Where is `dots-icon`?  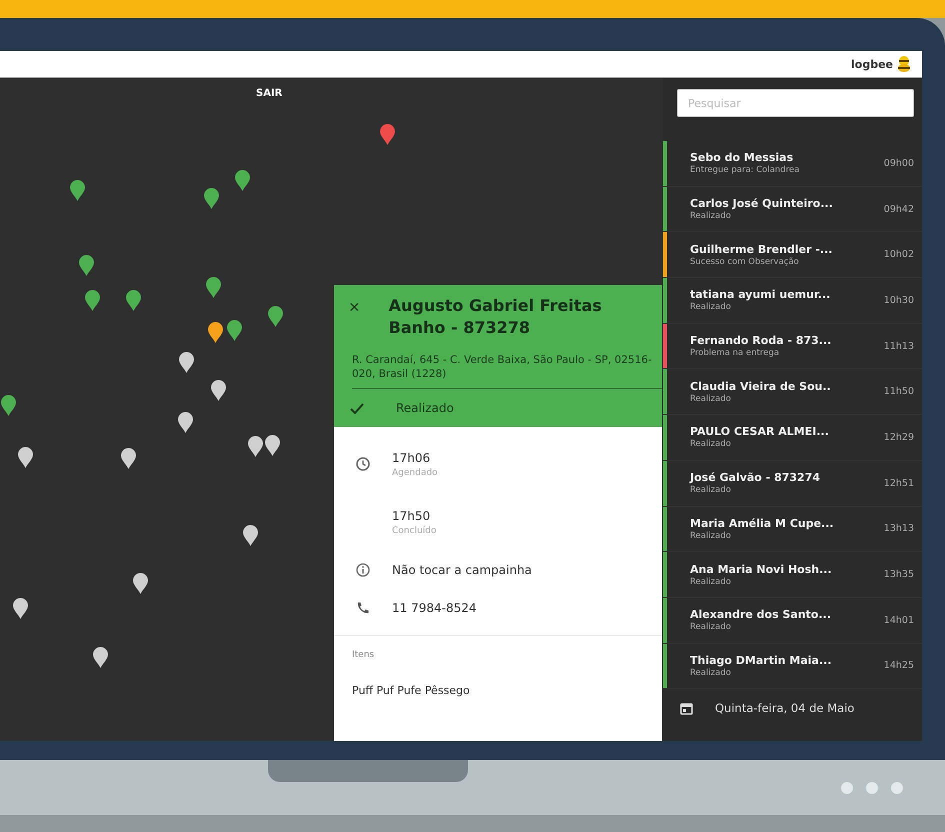 dots-icon is located at coordinates (872, 788).